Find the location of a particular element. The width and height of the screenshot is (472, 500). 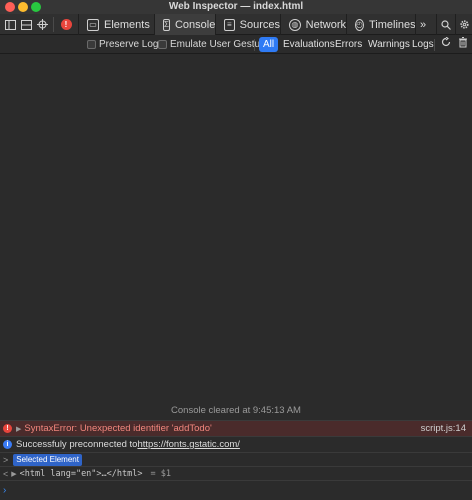

elements-icon: ▭ is located at coordinates (93, 24).